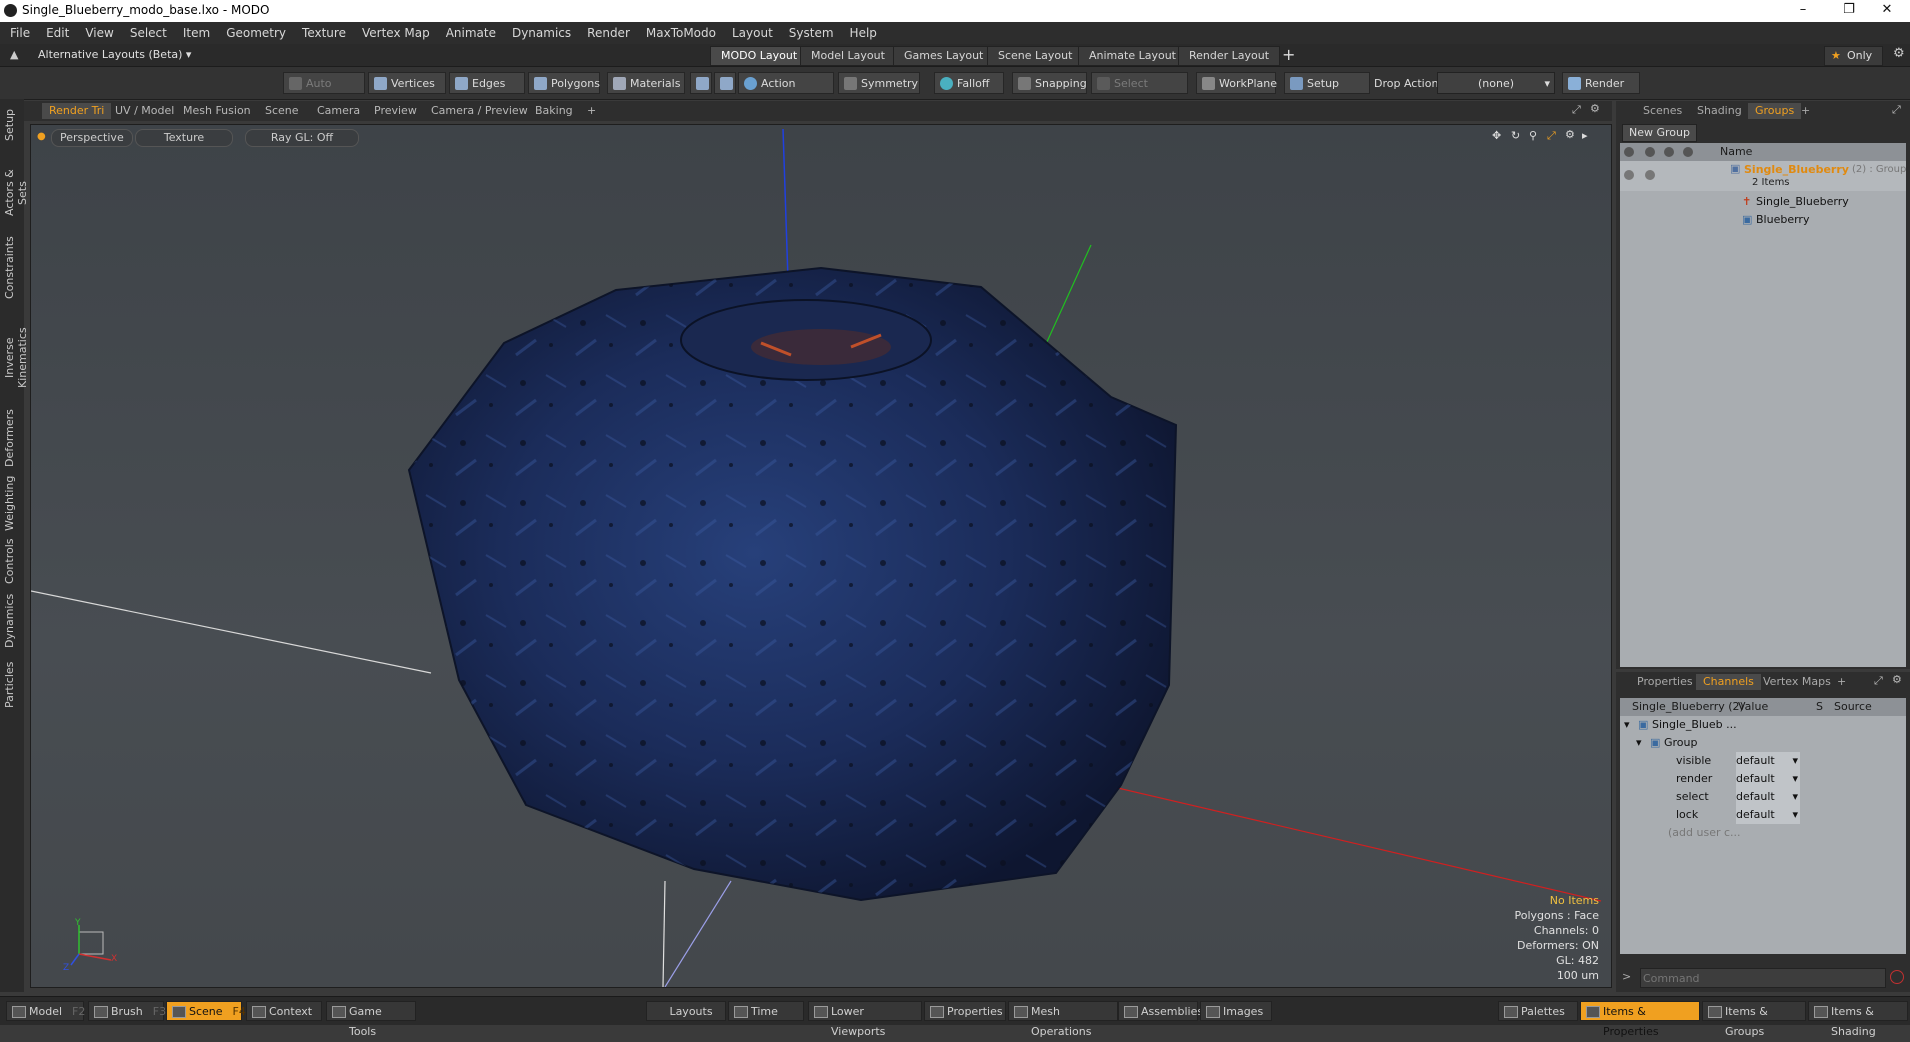  I want to click on polygons-button: Polygons, so click(564, 83).